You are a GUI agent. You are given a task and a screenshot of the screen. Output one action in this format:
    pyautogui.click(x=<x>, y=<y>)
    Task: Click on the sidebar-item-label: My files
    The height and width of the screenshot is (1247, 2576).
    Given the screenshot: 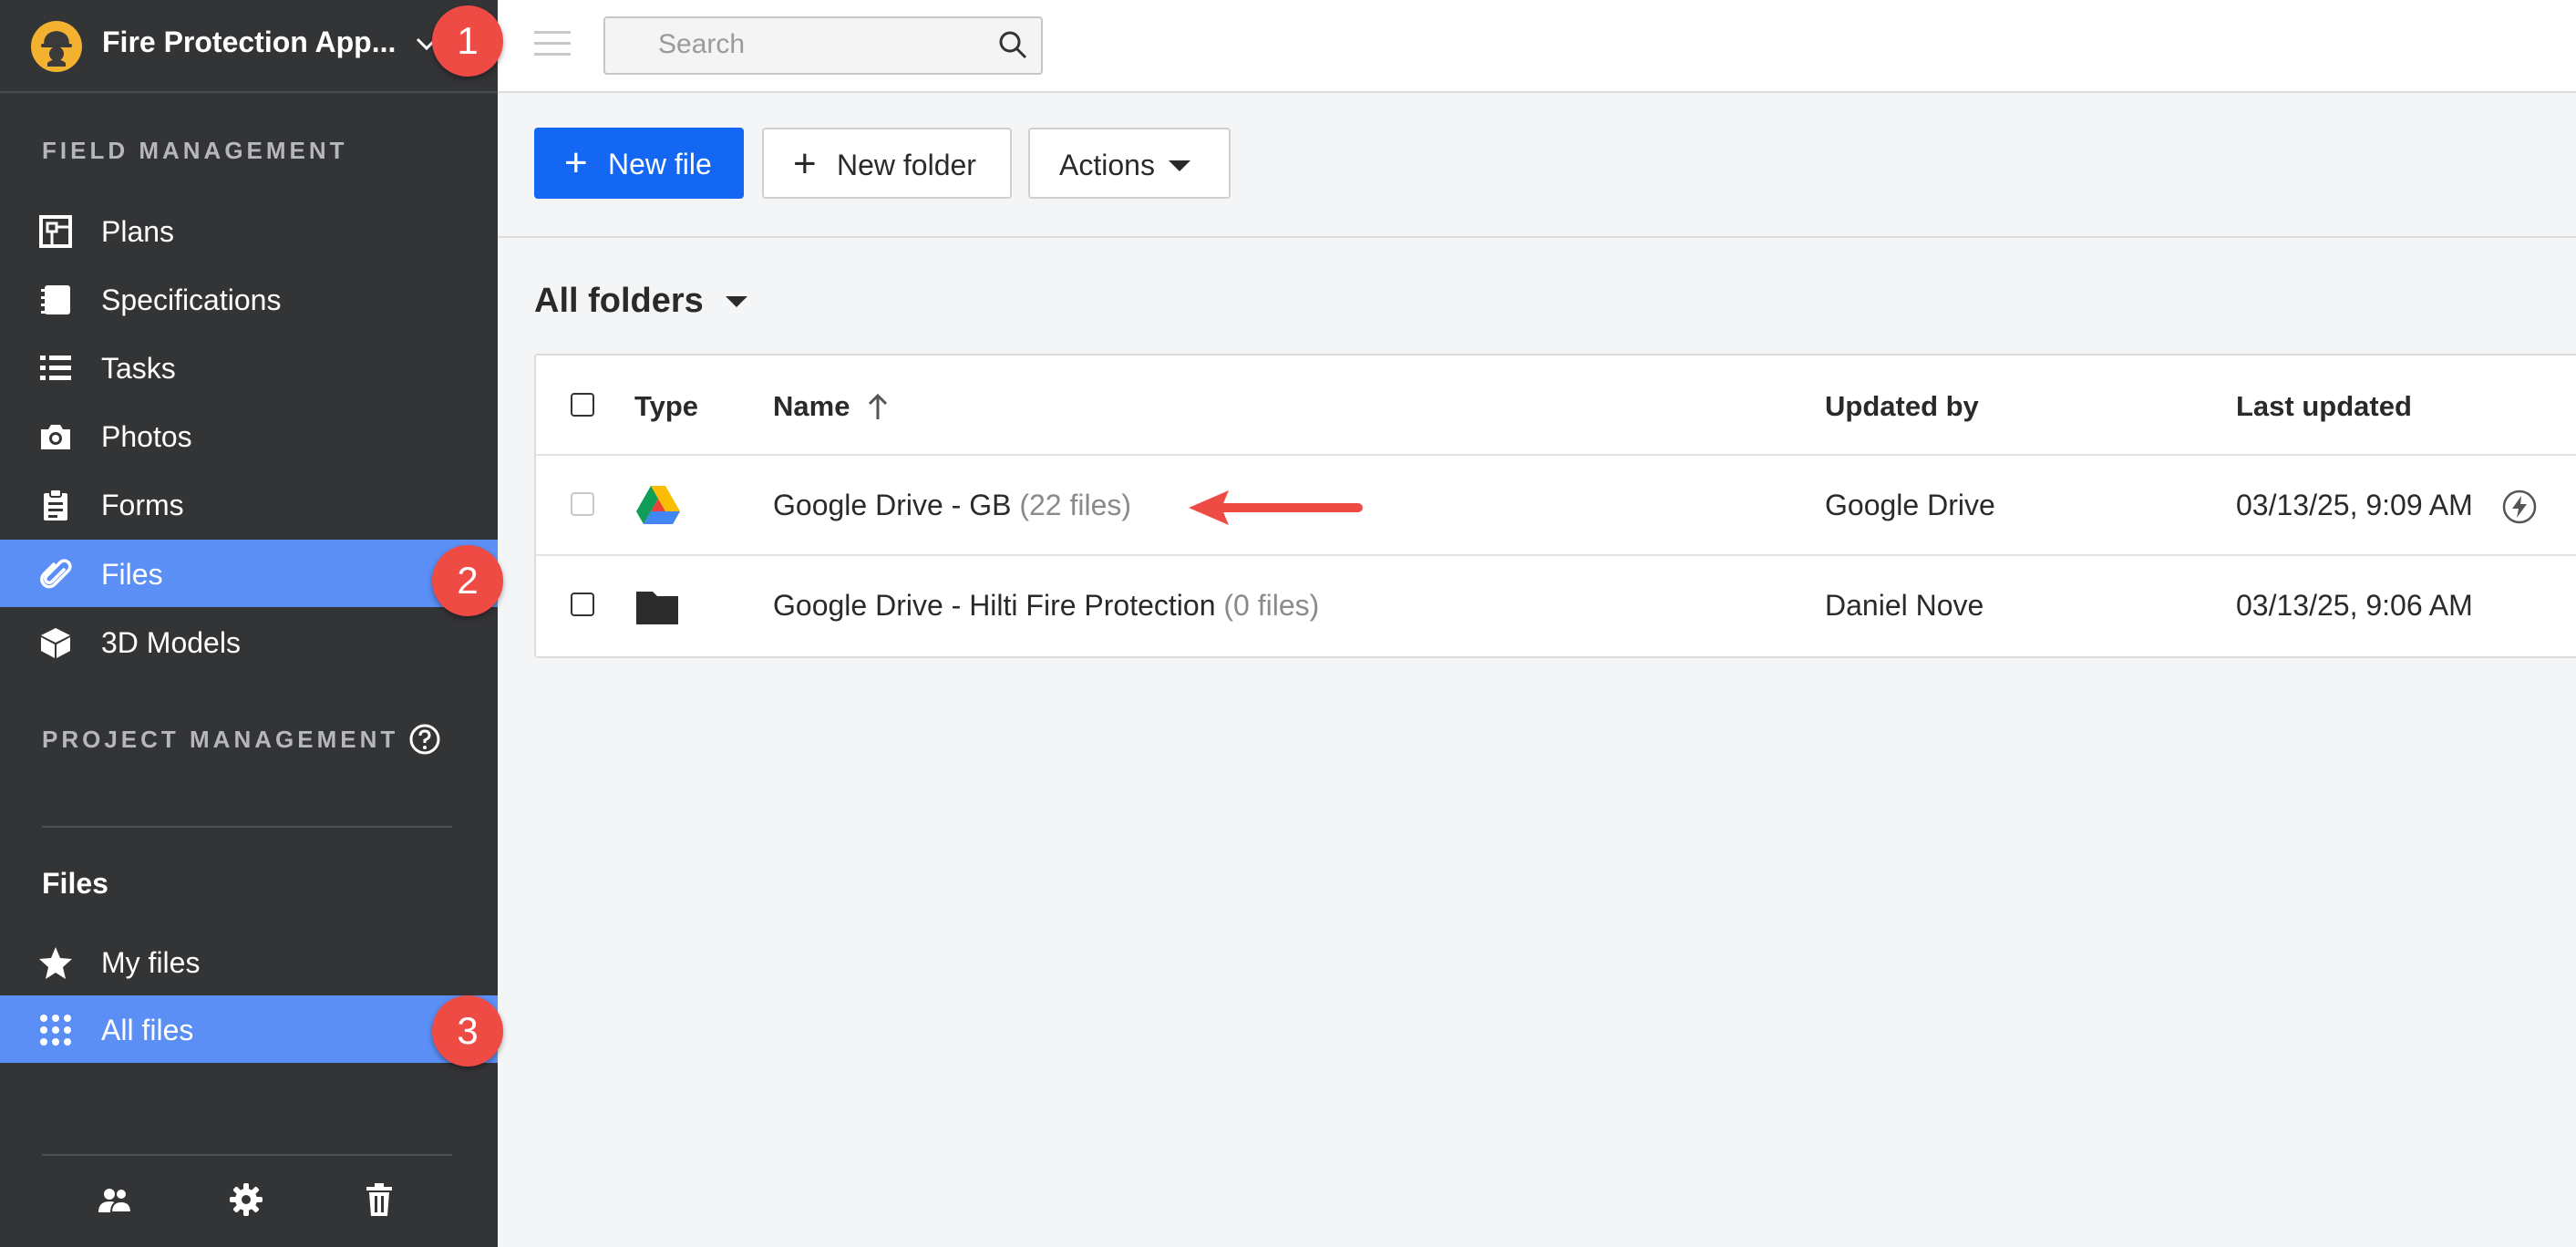 What is the action you would take?
    pyautogui.click(x=151, y=963)
    